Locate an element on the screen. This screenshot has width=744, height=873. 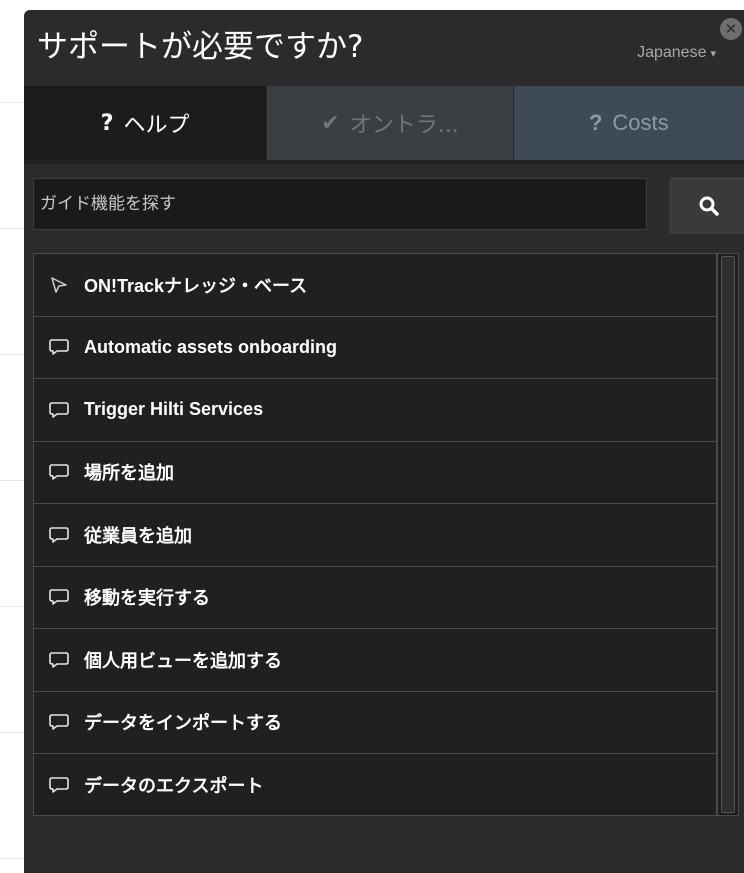
list-item-label: データをインポートする is located at coordinates (183, 723).